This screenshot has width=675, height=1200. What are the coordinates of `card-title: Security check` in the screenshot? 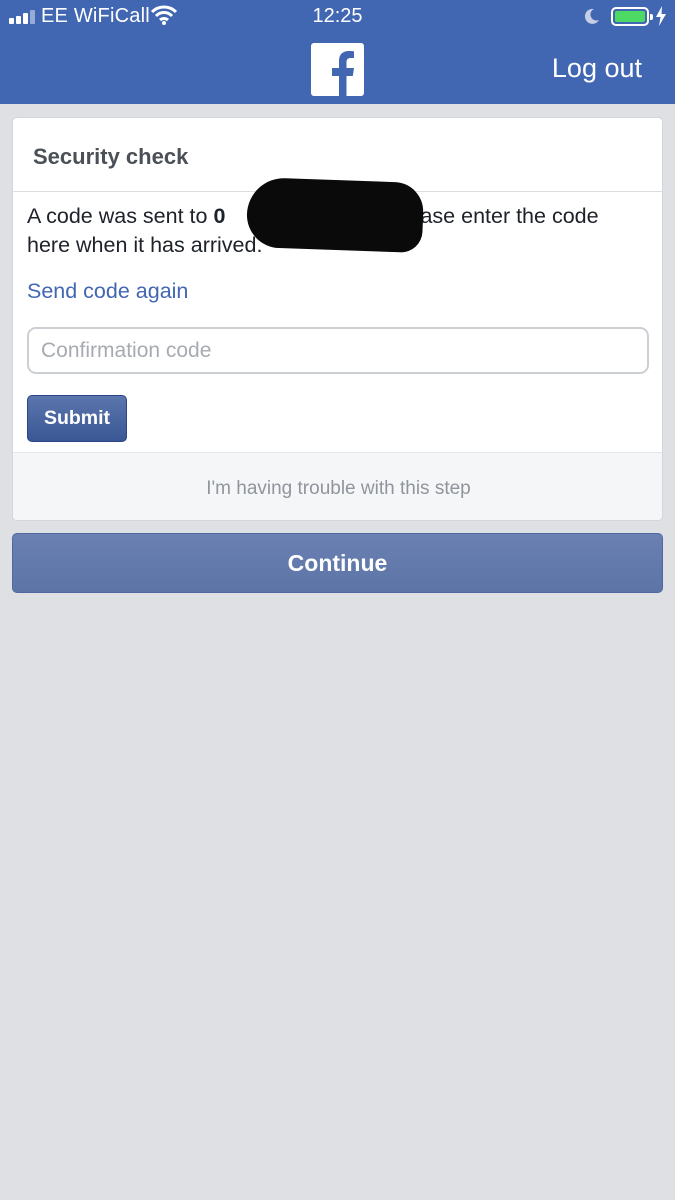 It's located at (111, 156).